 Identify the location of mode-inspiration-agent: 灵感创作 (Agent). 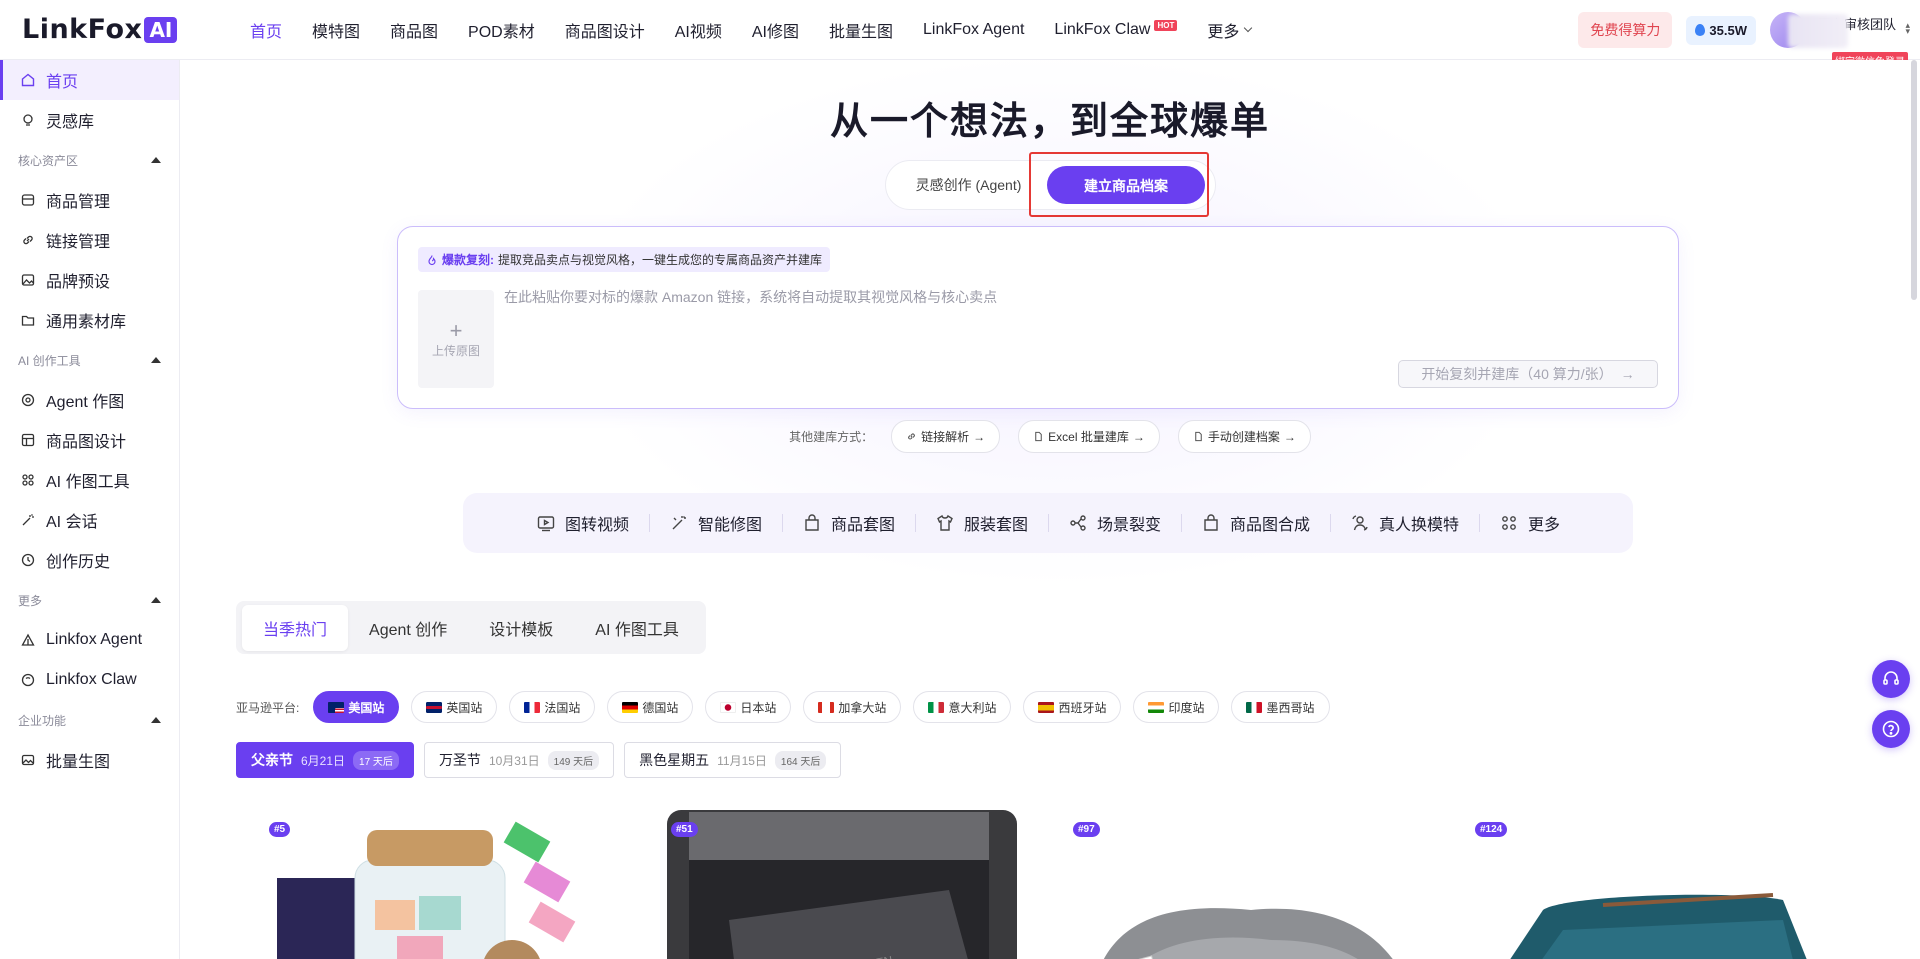
(968, 185).